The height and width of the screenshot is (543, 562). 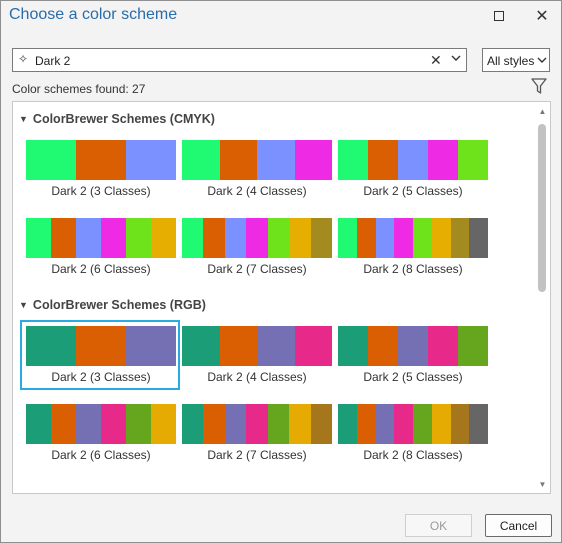 What do you see at coordinates (239, 60) in the screenshot?
I see `scheme-search-combobox: ✧ Dark 2 ✕` at bounding box center [239, 60].